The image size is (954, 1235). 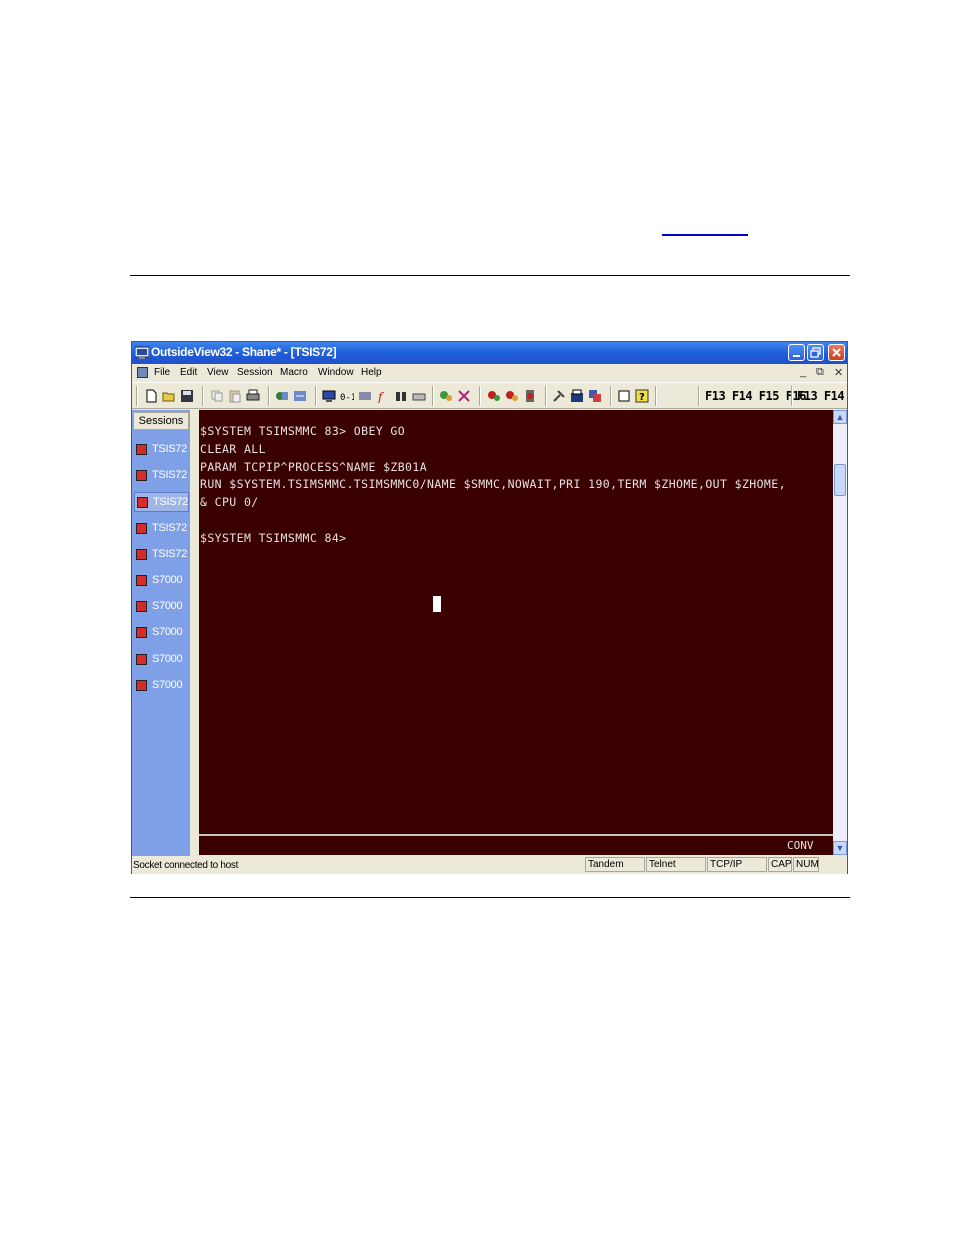 What do you see at coordinates (615, 864) in the screenshot?
I see `status-panel-host-type: Tandem` at bounding box center [615, 864].